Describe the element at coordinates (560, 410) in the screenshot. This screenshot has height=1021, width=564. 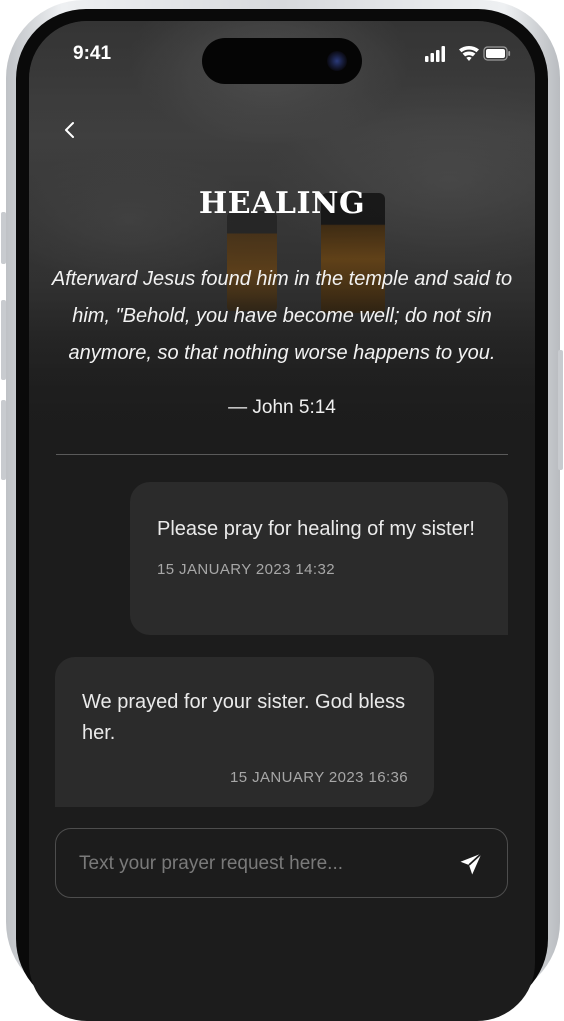
I see `power-button` at that location.